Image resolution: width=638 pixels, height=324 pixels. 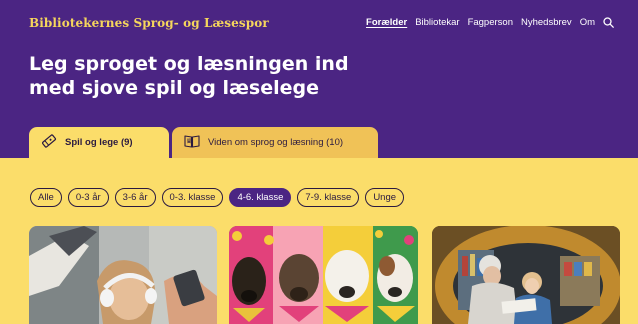 What do you see at coordinates (386, 22) in the screenshot?
I see `nav-item-foraelder: Forælder` at bounding box center [386, 22].